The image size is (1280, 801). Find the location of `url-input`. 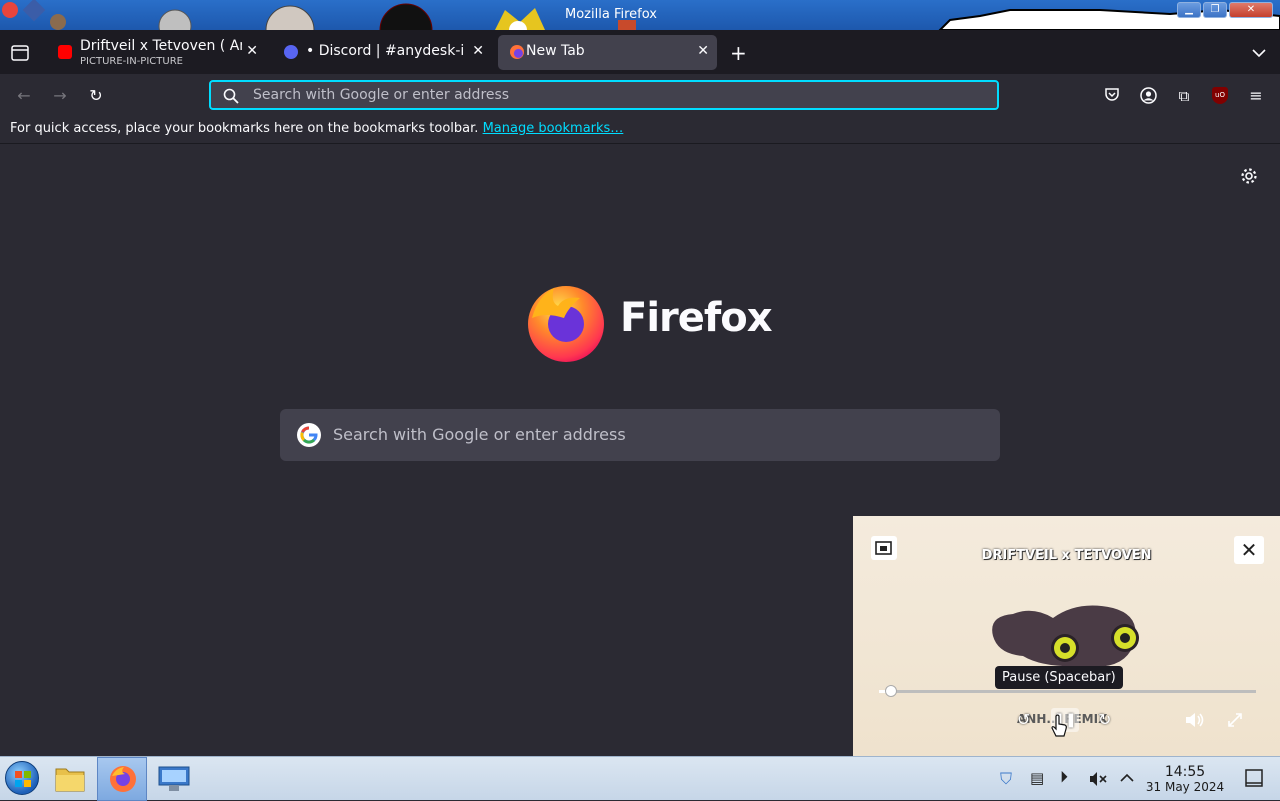

url-input is located at coordinates (603, 95).